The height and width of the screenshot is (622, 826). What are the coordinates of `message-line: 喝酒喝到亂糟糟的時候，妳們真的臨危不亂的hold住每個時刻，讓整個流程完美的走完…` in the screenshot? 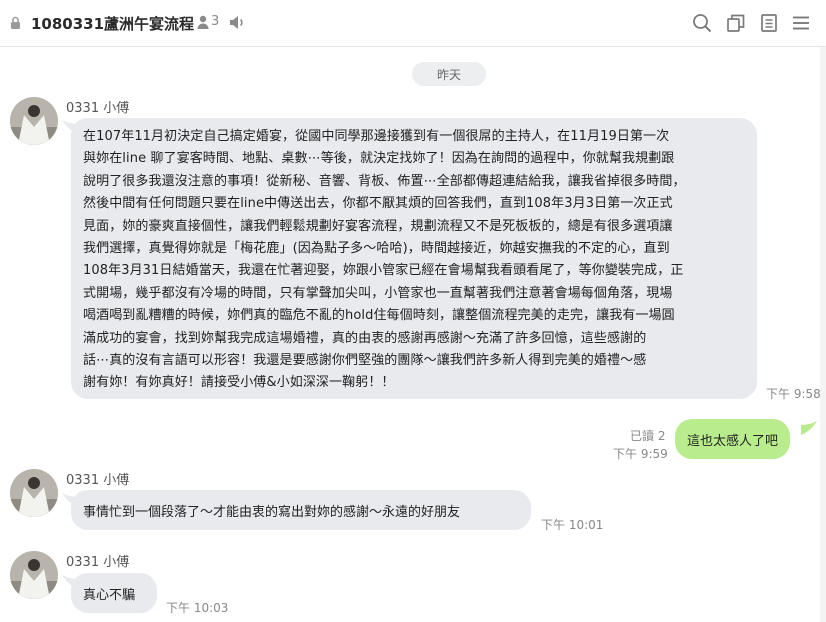 It's located at (379, 316).